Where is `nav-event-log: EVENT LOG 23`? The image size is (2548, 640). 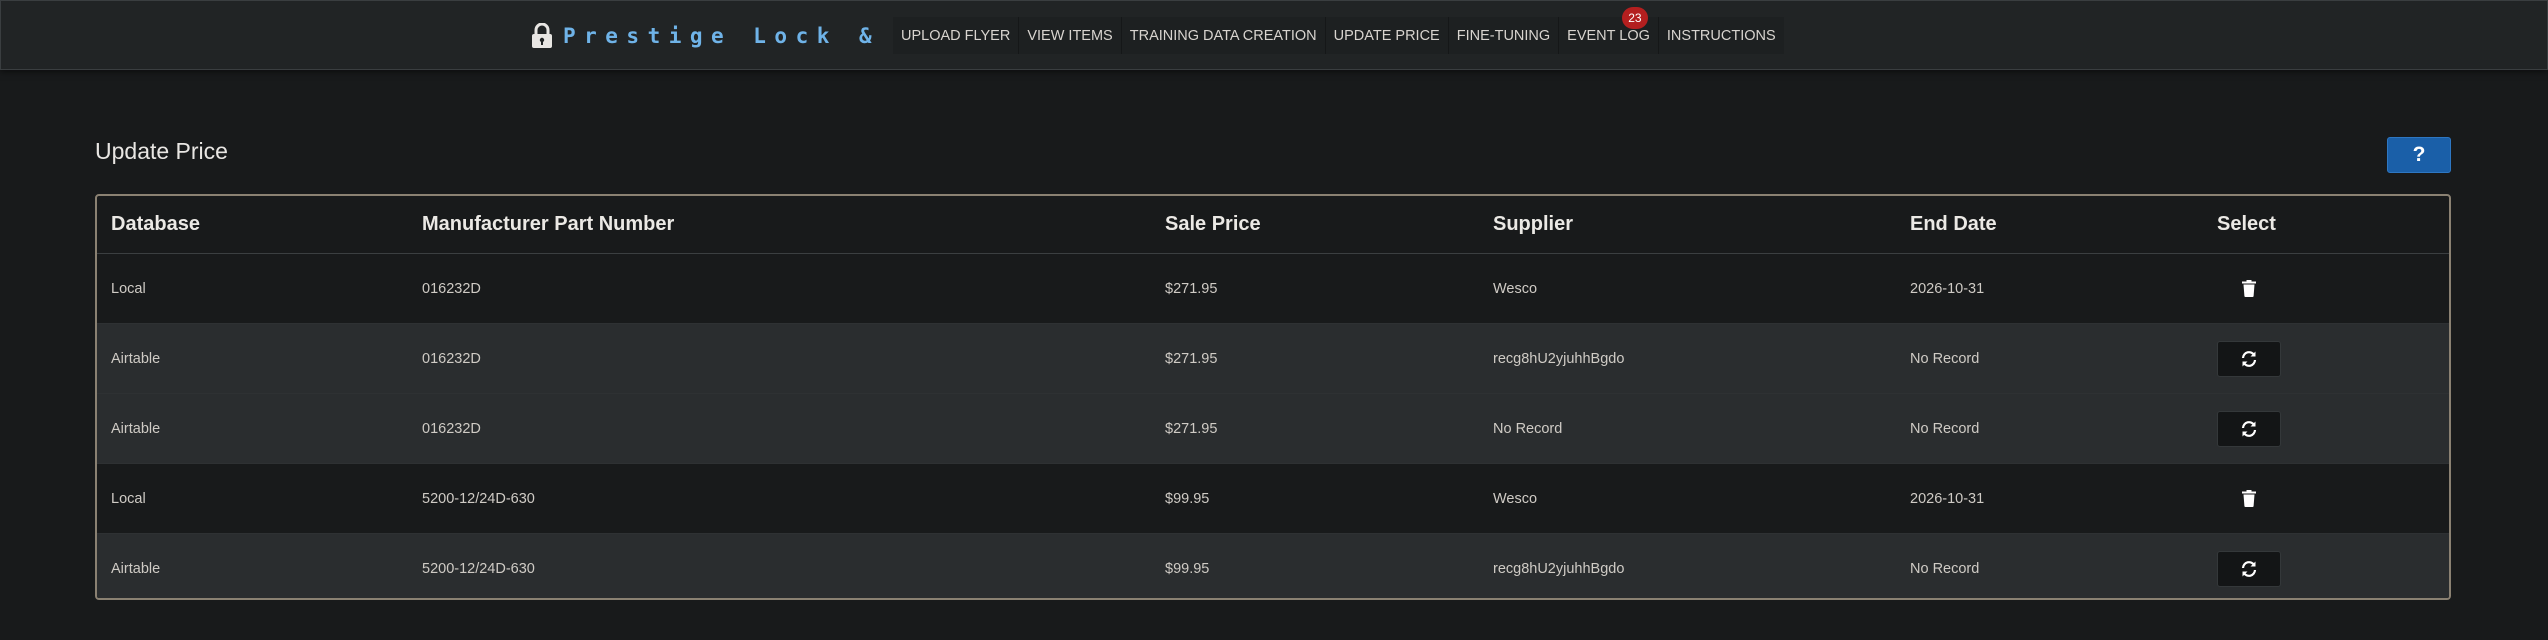 nav-event-log: EVENT LOG 23 is located at coordinates (1608, 30).